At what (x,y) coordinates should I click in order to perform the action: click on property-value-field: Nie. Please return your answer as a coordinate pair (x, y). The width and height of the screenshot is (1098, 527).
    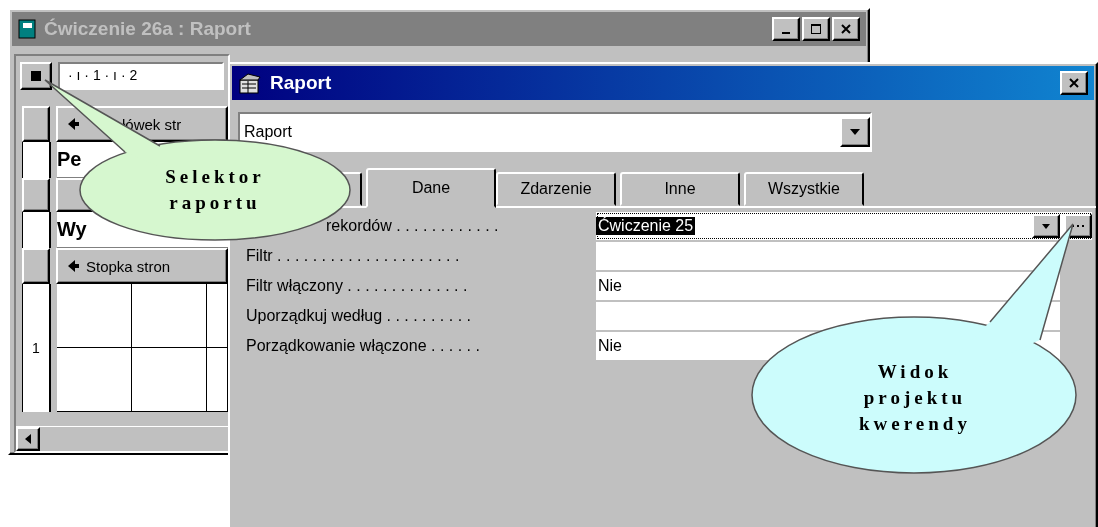
    Looking at the image, I should click on (828, 286).